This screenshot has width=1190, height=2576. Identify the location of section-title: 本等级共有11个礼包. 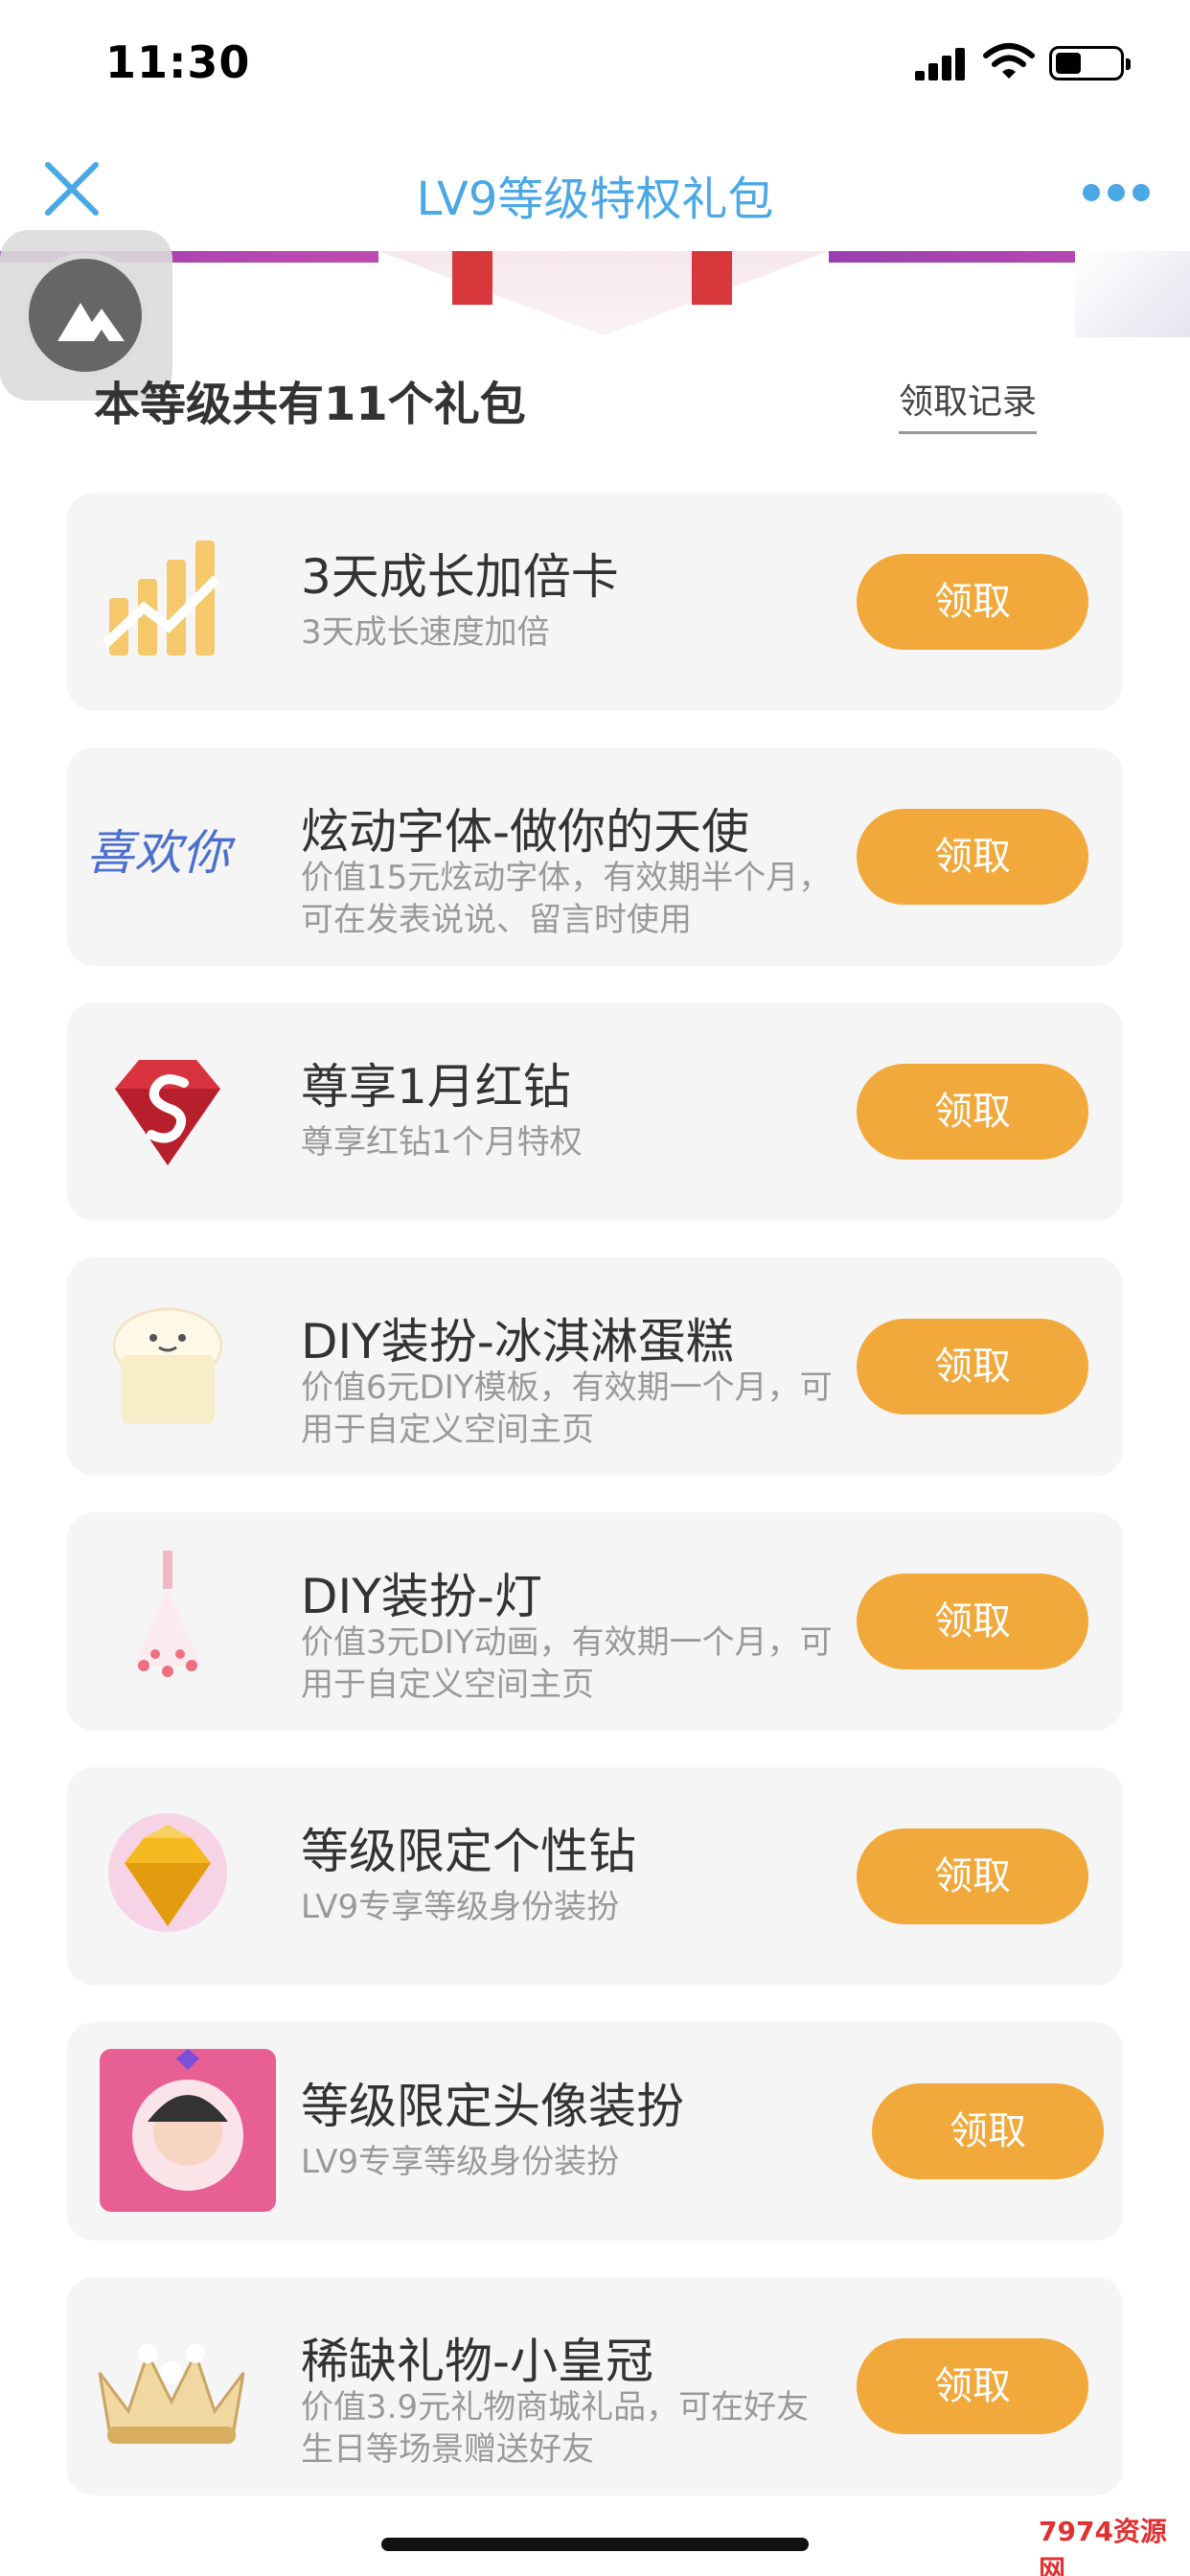
(310, 404).